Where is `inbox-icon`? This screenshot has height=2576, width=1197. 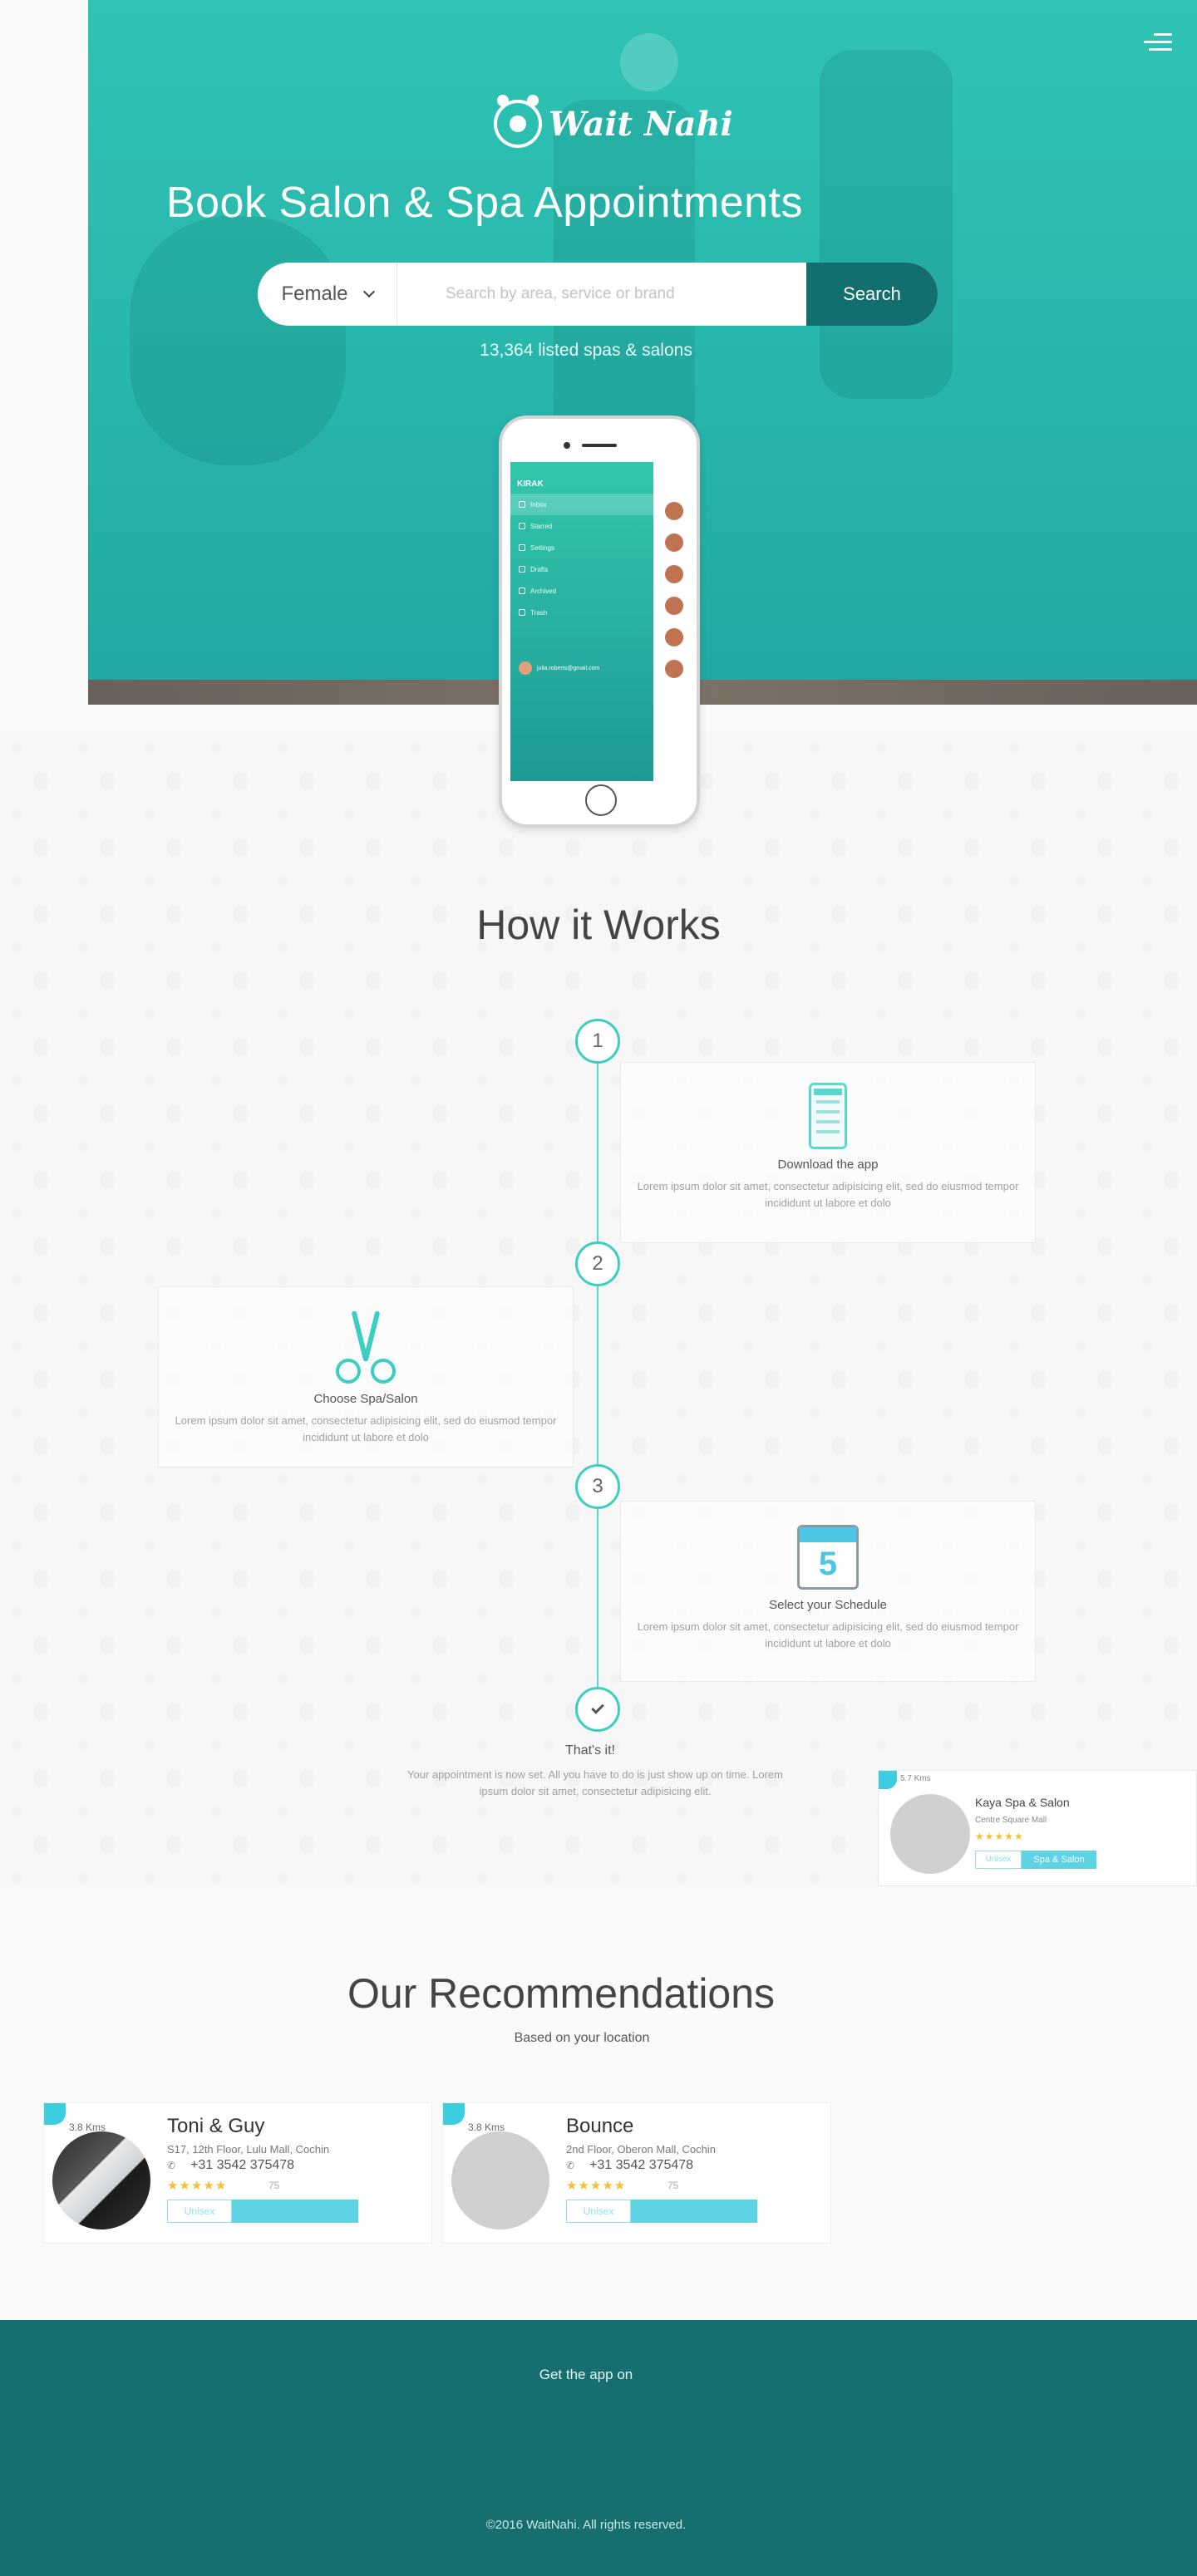 inbox-icon is located at coordinates (522, 505).